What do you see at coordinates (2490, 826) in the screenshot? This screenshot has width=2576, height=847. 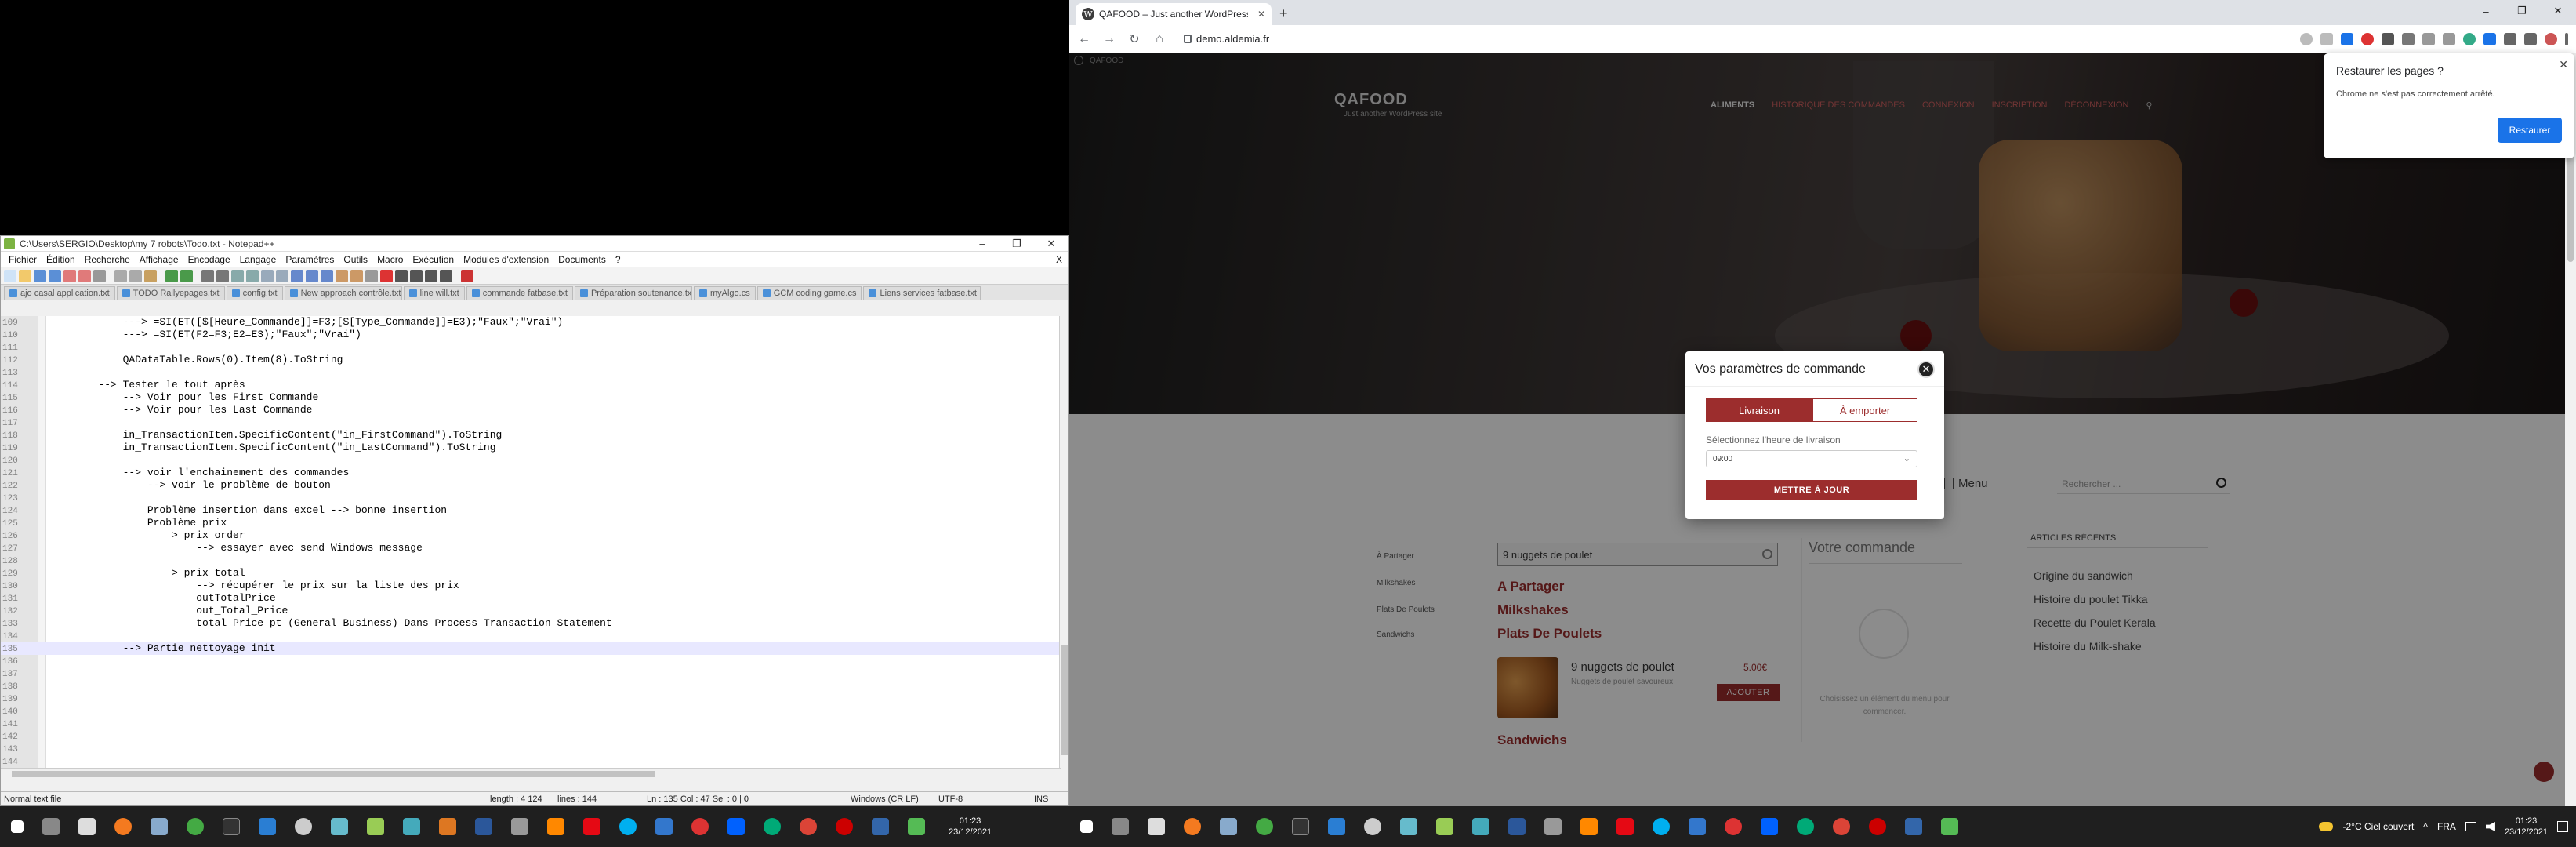 I see `volume-icon` at bounding box center [2490, 826].